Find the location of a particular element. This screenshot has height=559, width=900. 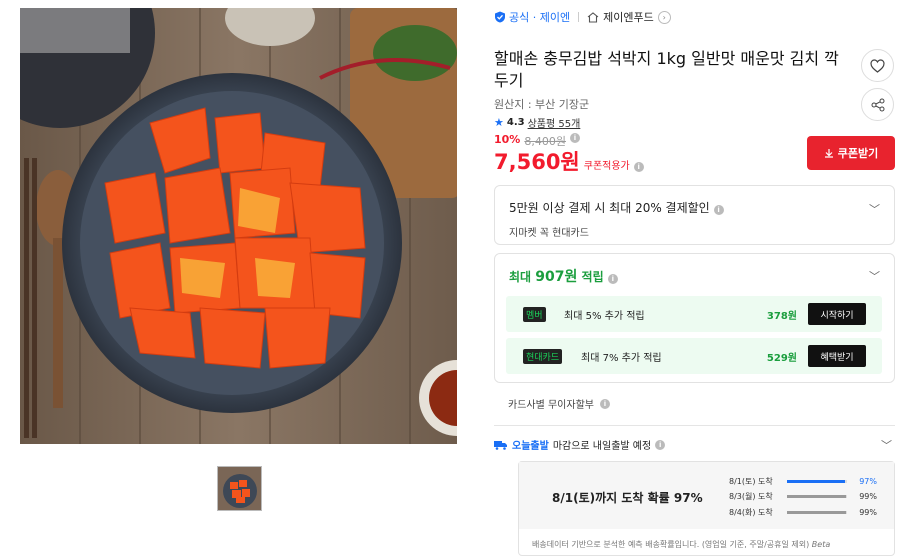

product-title: 할매손 충무김밥 석박지 1kg 일반맛 매운맛 김치 깍두기 is located at coordinates (666, 69).